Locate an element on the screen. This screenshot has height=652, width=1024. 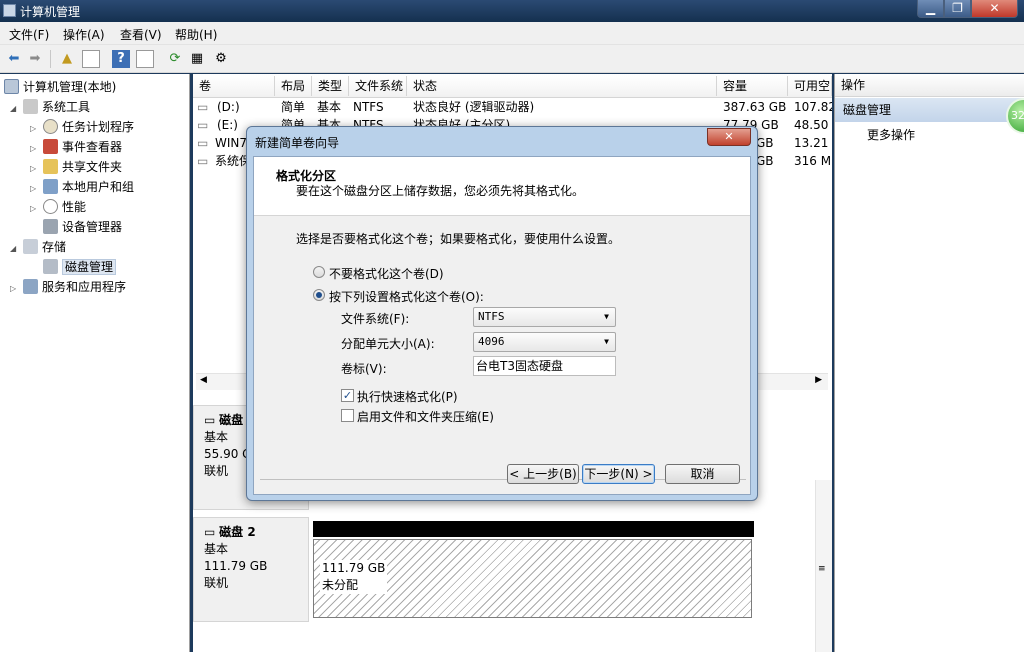
tree-item-label: 性能 is located at coordinates (74, 207).